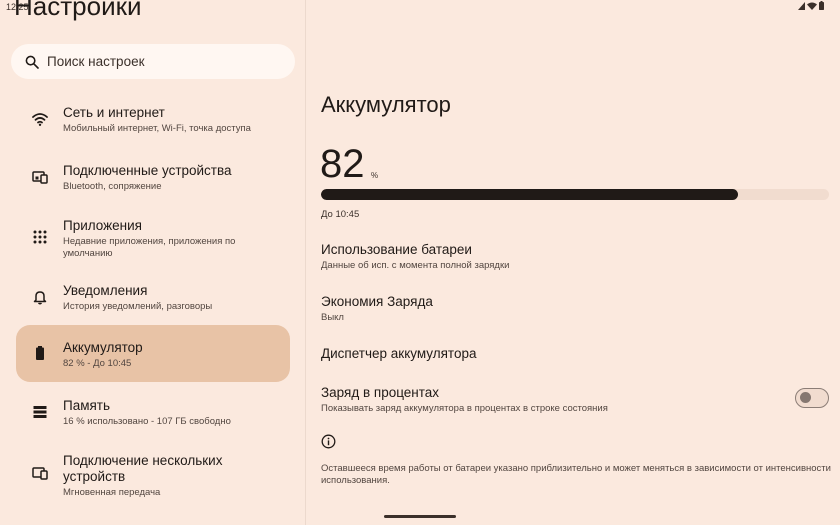 The width and height of the screenshot is (840, 525). What do you see at coordinates (529, 194) in the screenshot?
I see `battery-level-fill` at bounding box center [529, 194].